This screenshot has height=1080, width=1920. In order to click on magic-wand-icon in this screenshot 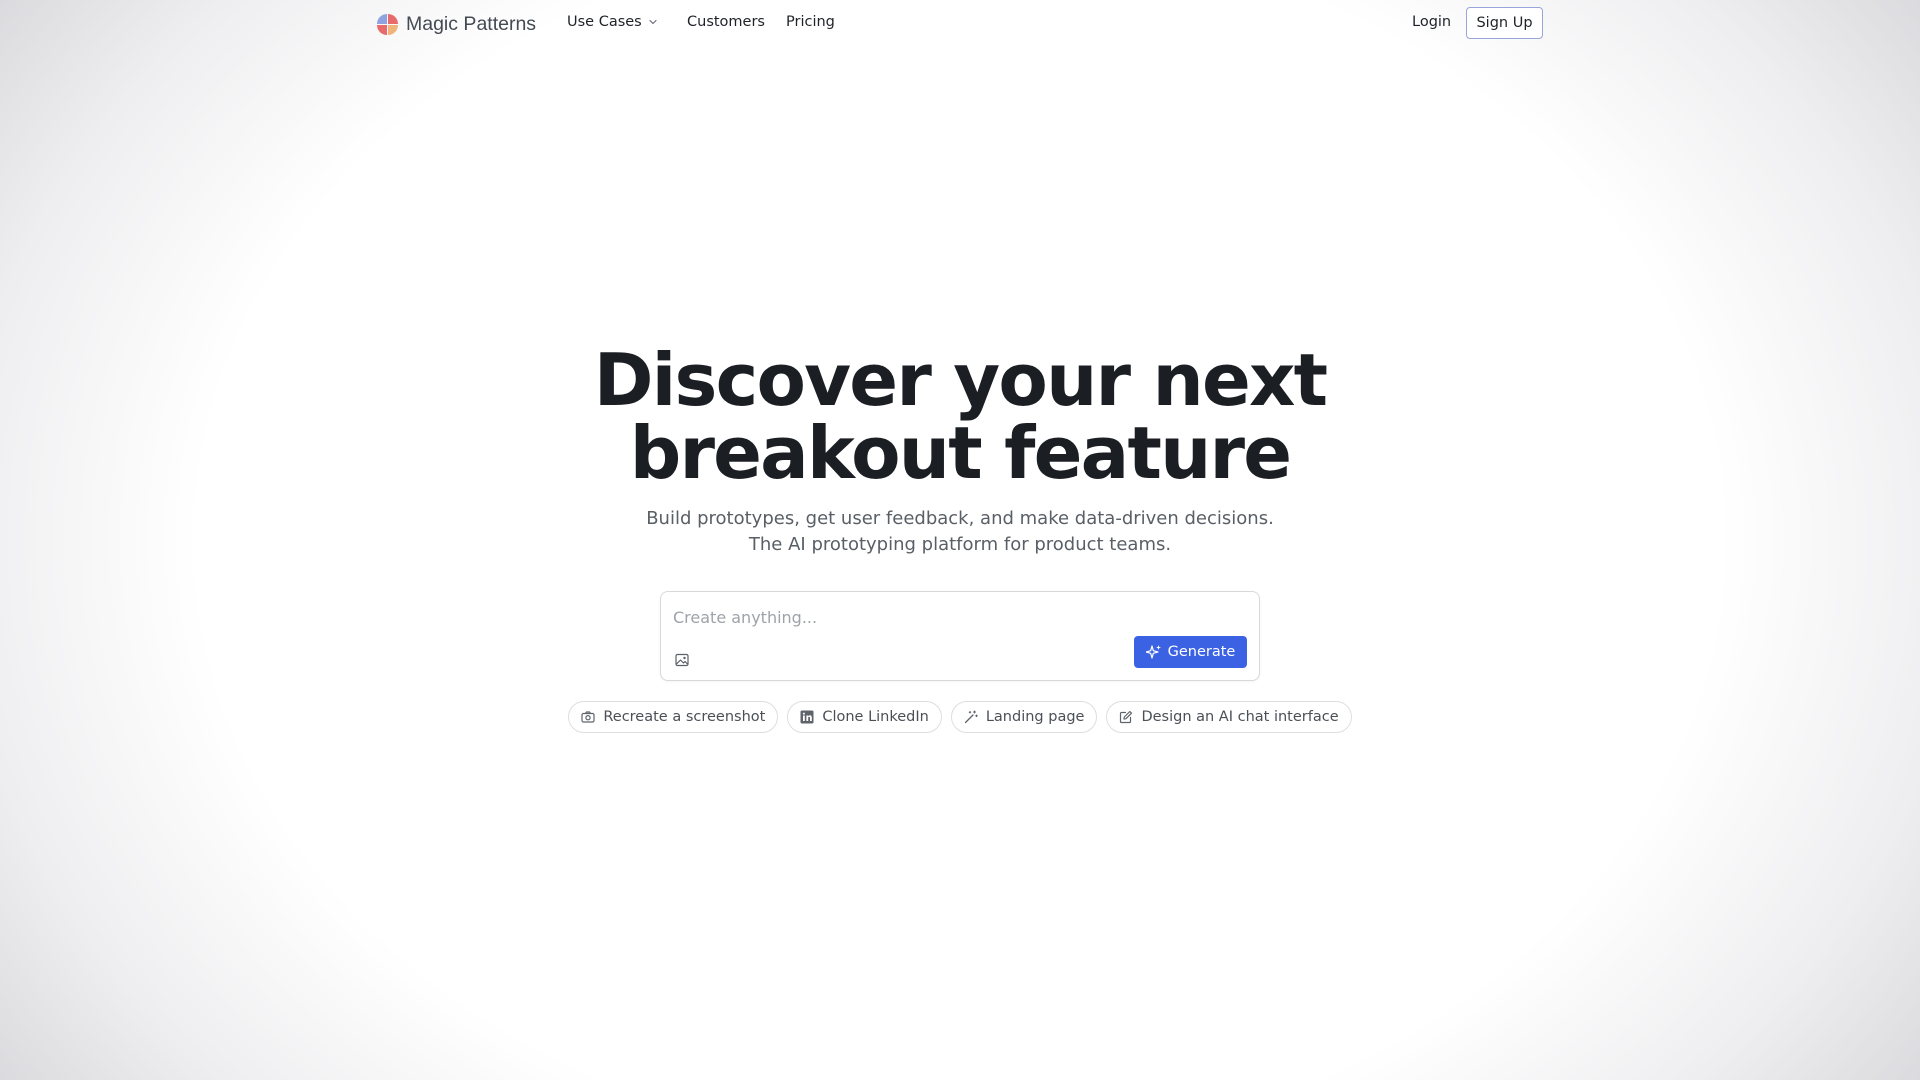, I will do `click(971, 717)`.